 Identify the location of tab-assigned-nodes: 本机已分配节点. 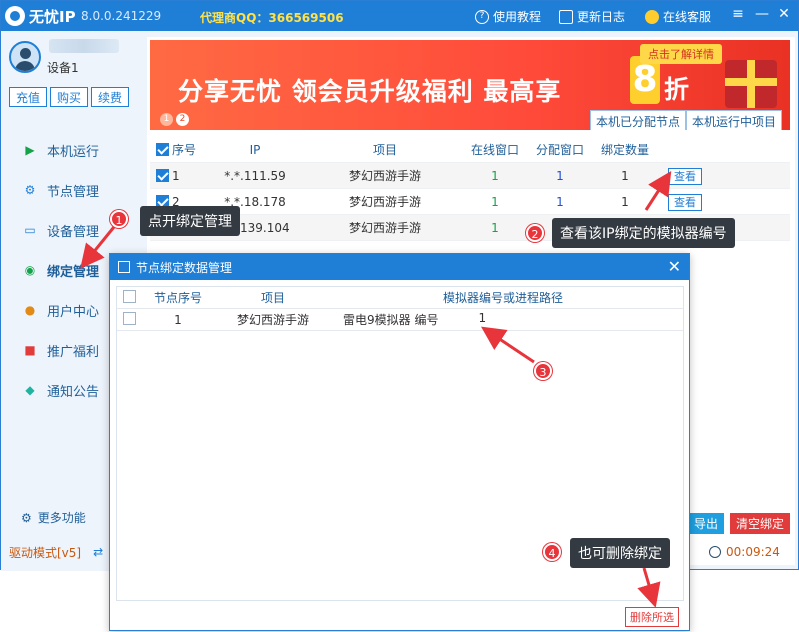
(638, 120).